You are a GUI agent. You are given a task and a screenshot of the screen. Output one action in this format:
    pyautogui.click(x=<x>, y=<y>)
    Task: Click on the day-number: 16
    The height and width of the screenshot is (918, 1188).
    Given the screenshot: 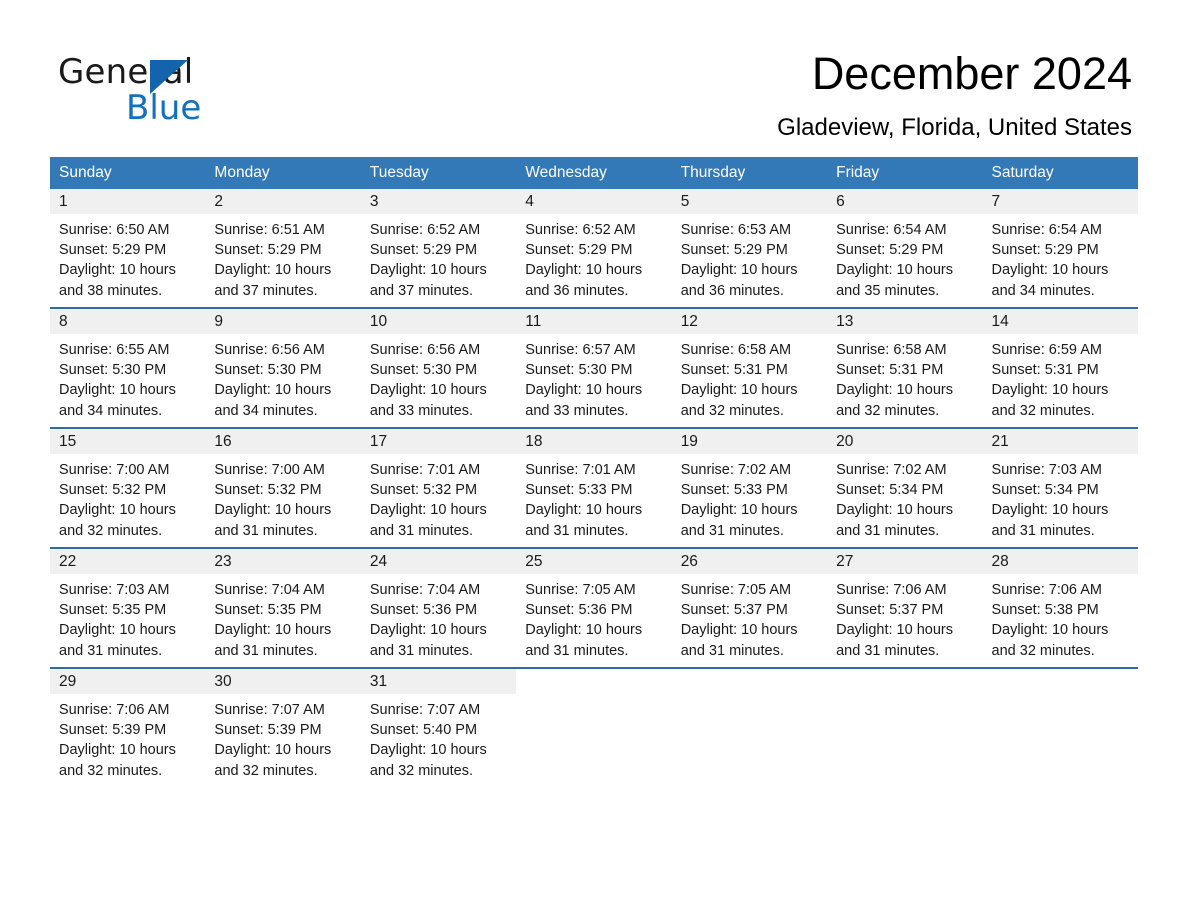 What is the action you would take?
    pyautogui.click(x=283, y=441)
    